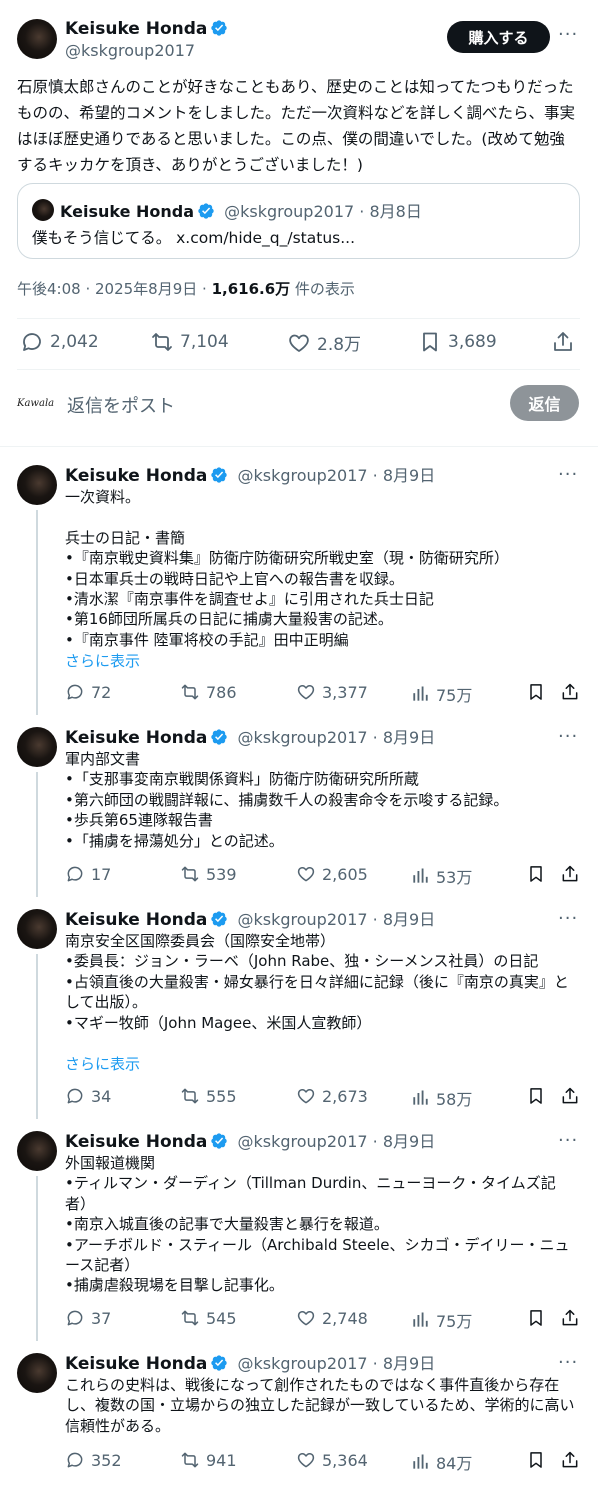  Describe the element at coordinates (332, 1318) in the screenshot. I see `like-button: 2,748` at that location.